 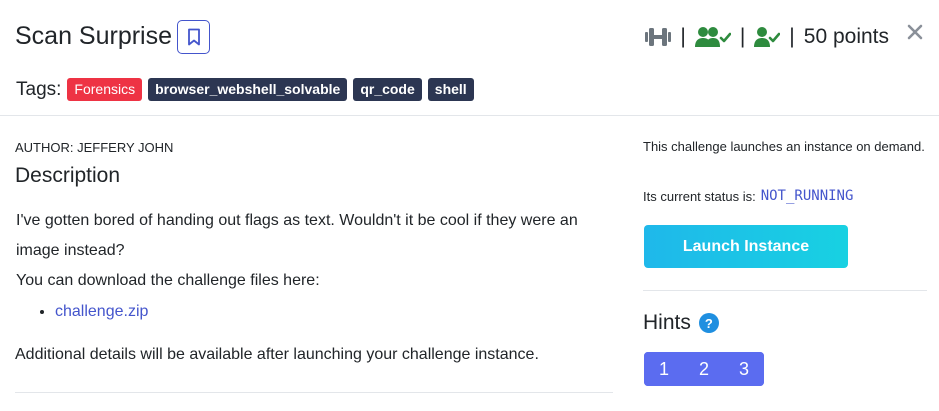 I want to click on tag-qr-code: qr_code, so click(x=387, y=89).